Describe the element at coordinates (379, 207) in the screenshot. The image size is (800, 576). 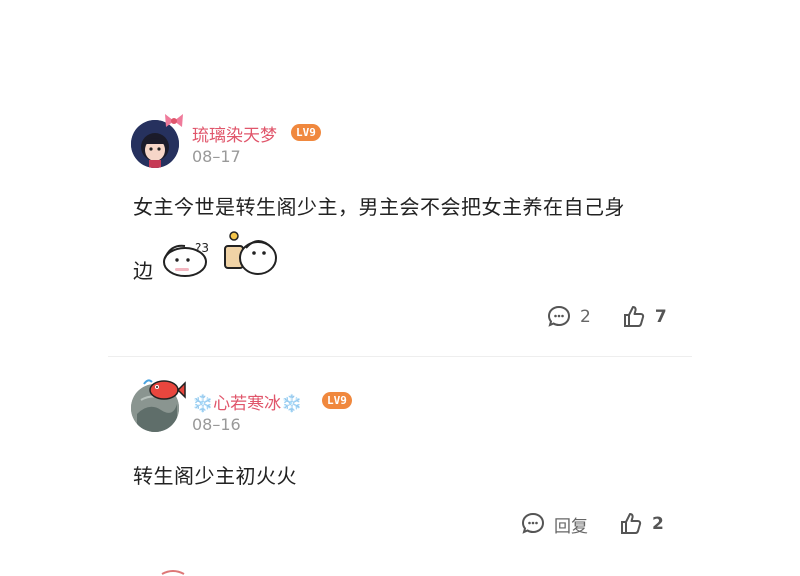
I see `comment-text: 女主今世是转生阁少主，男主会不会把女主养在自己身` at that location.